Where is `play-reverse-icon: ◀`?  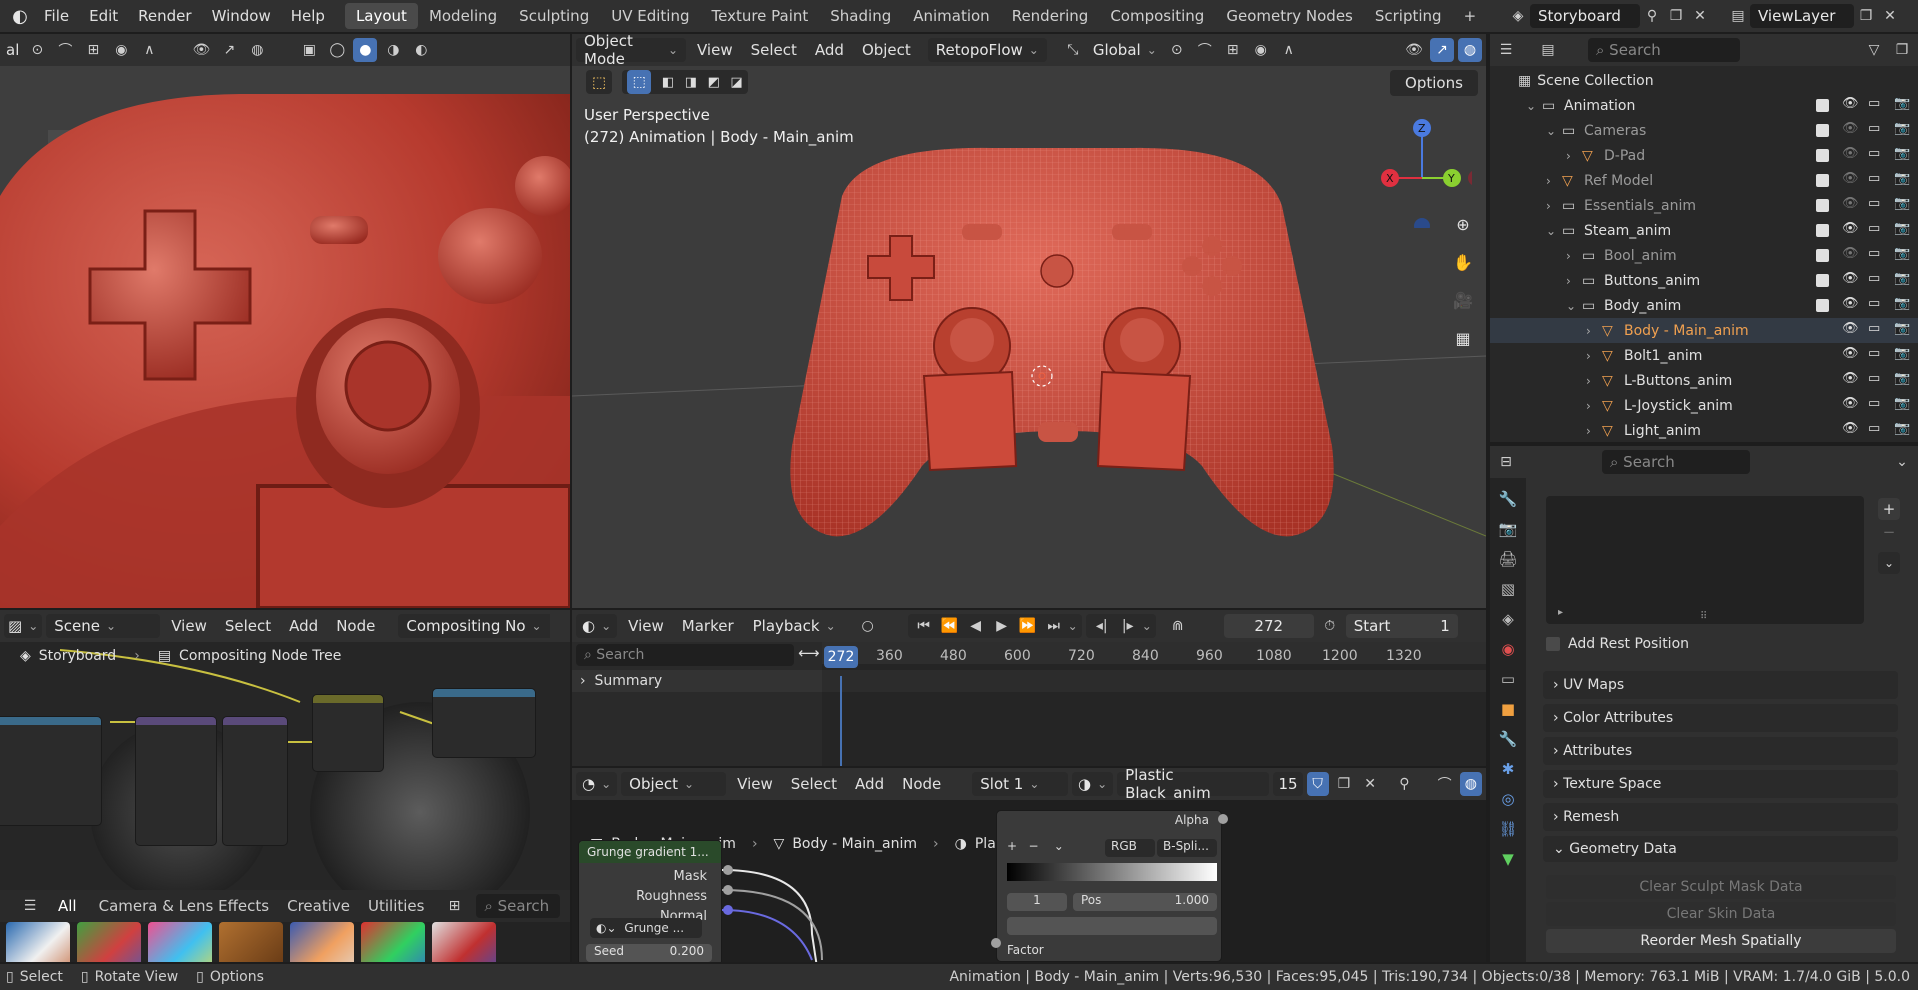 play-reverse-icon: ◀ is located at coordinates (976, 626).